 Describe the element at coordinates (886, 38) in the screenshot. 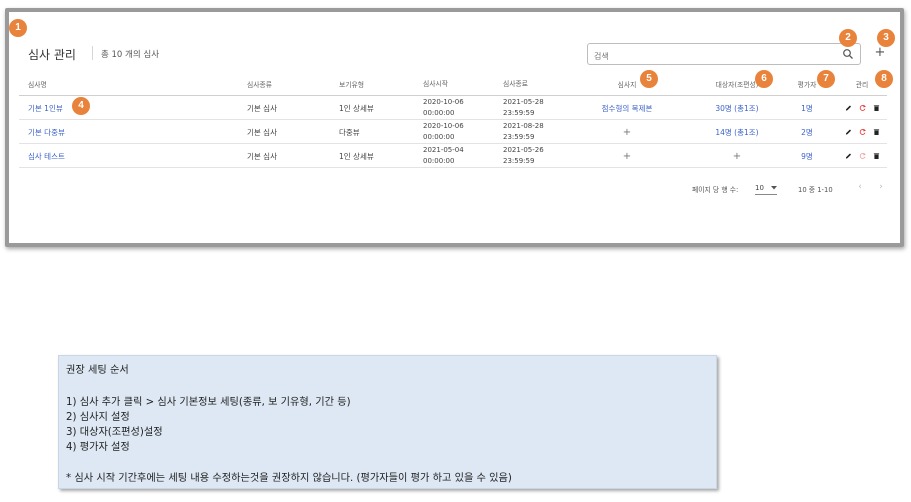

I see `callout-badge: 3` at that location.